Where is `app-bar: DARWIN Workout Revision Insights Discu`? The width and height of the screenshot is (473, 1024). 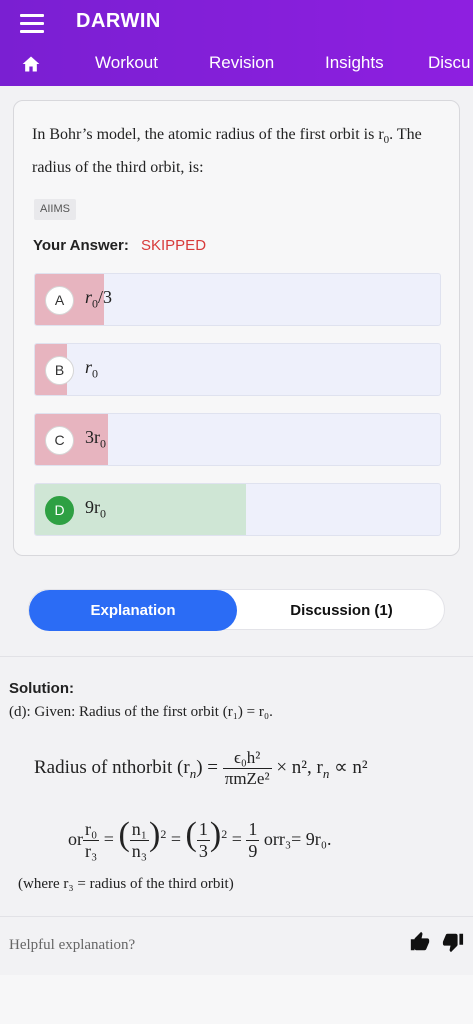
app-bar: DARWIN Workout Revision Insights Discu is located at coordinates (236, 43).